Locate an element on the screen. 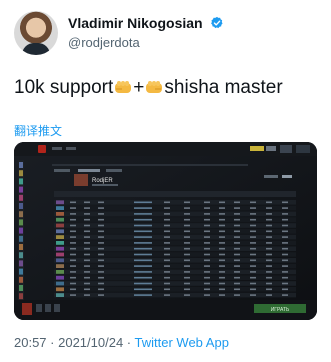 This screenshot has height=362, width=331. display-name: Vladimir Nikogosian is located at coordinates (135, 23).